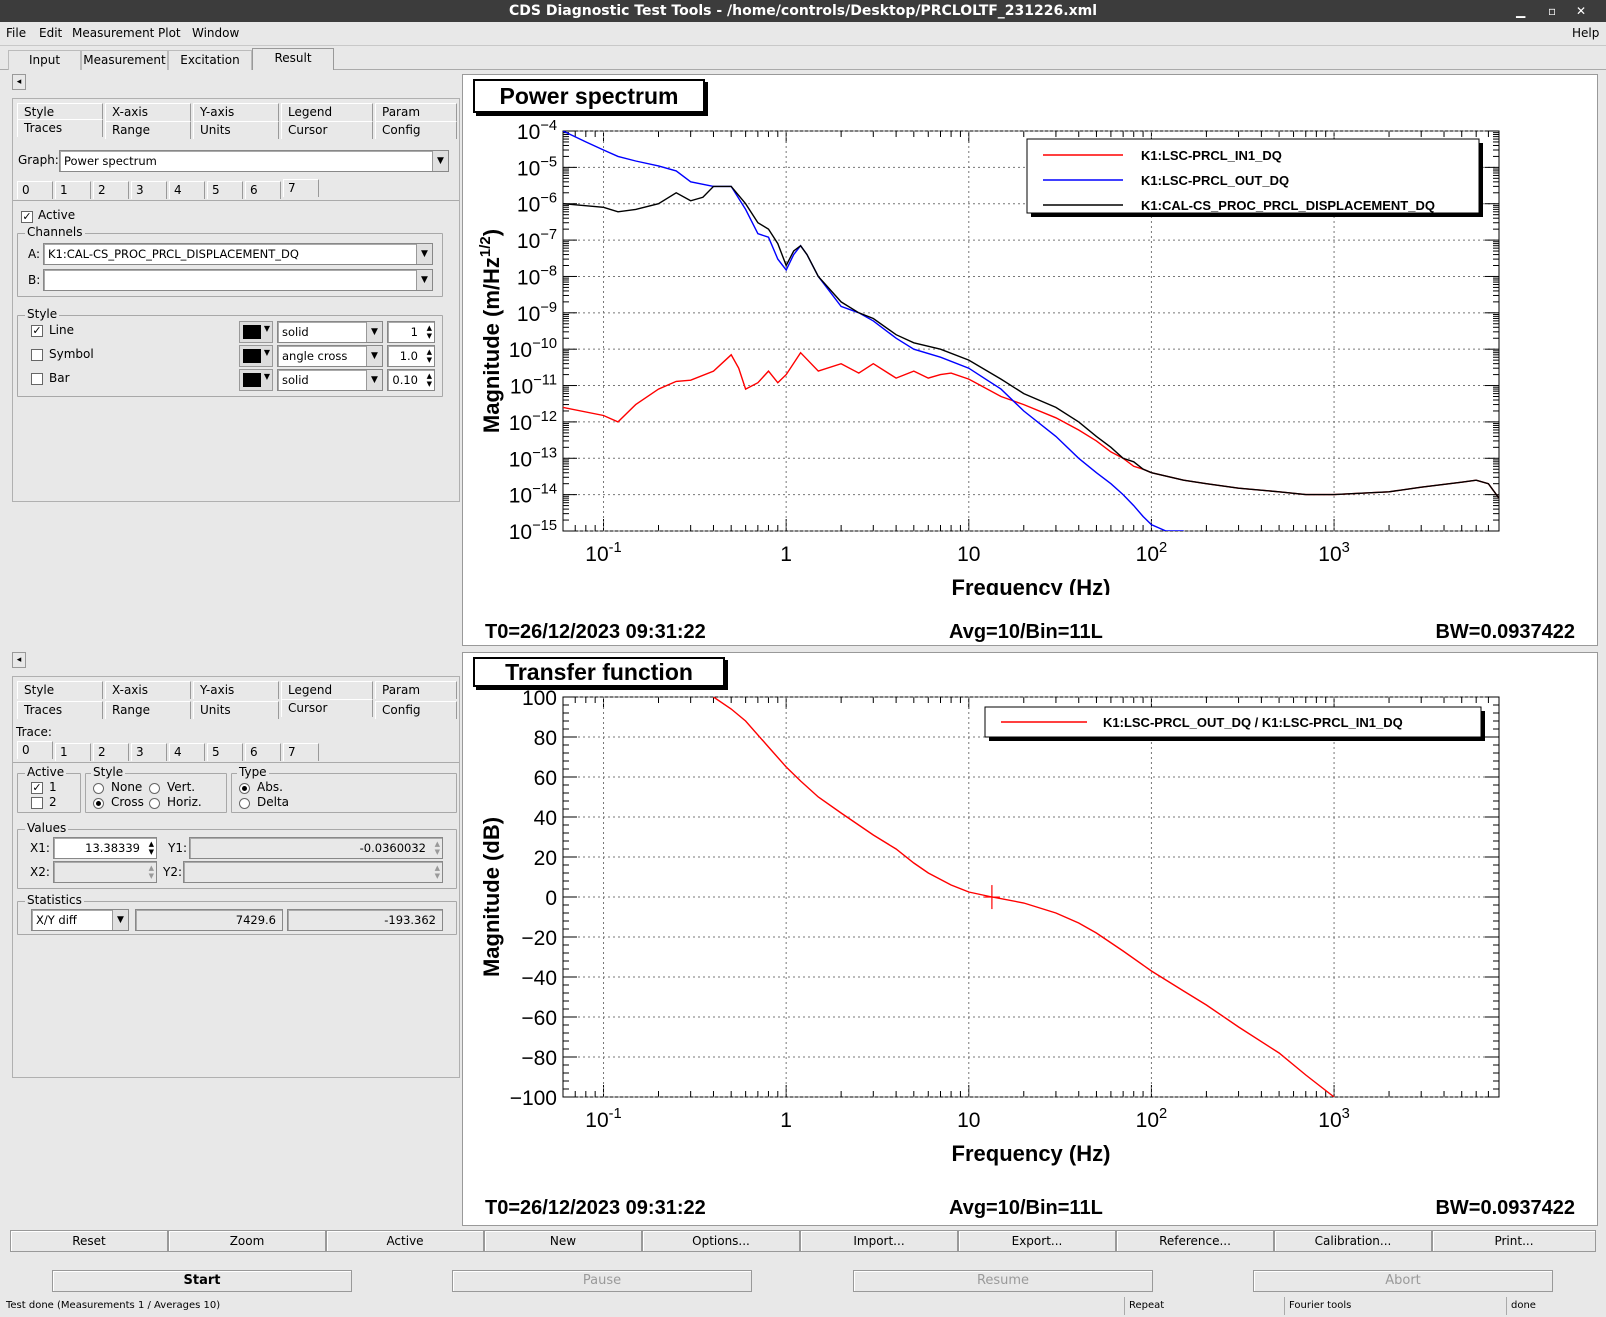  I want to click on style-vert-radio, so click(154, 788).